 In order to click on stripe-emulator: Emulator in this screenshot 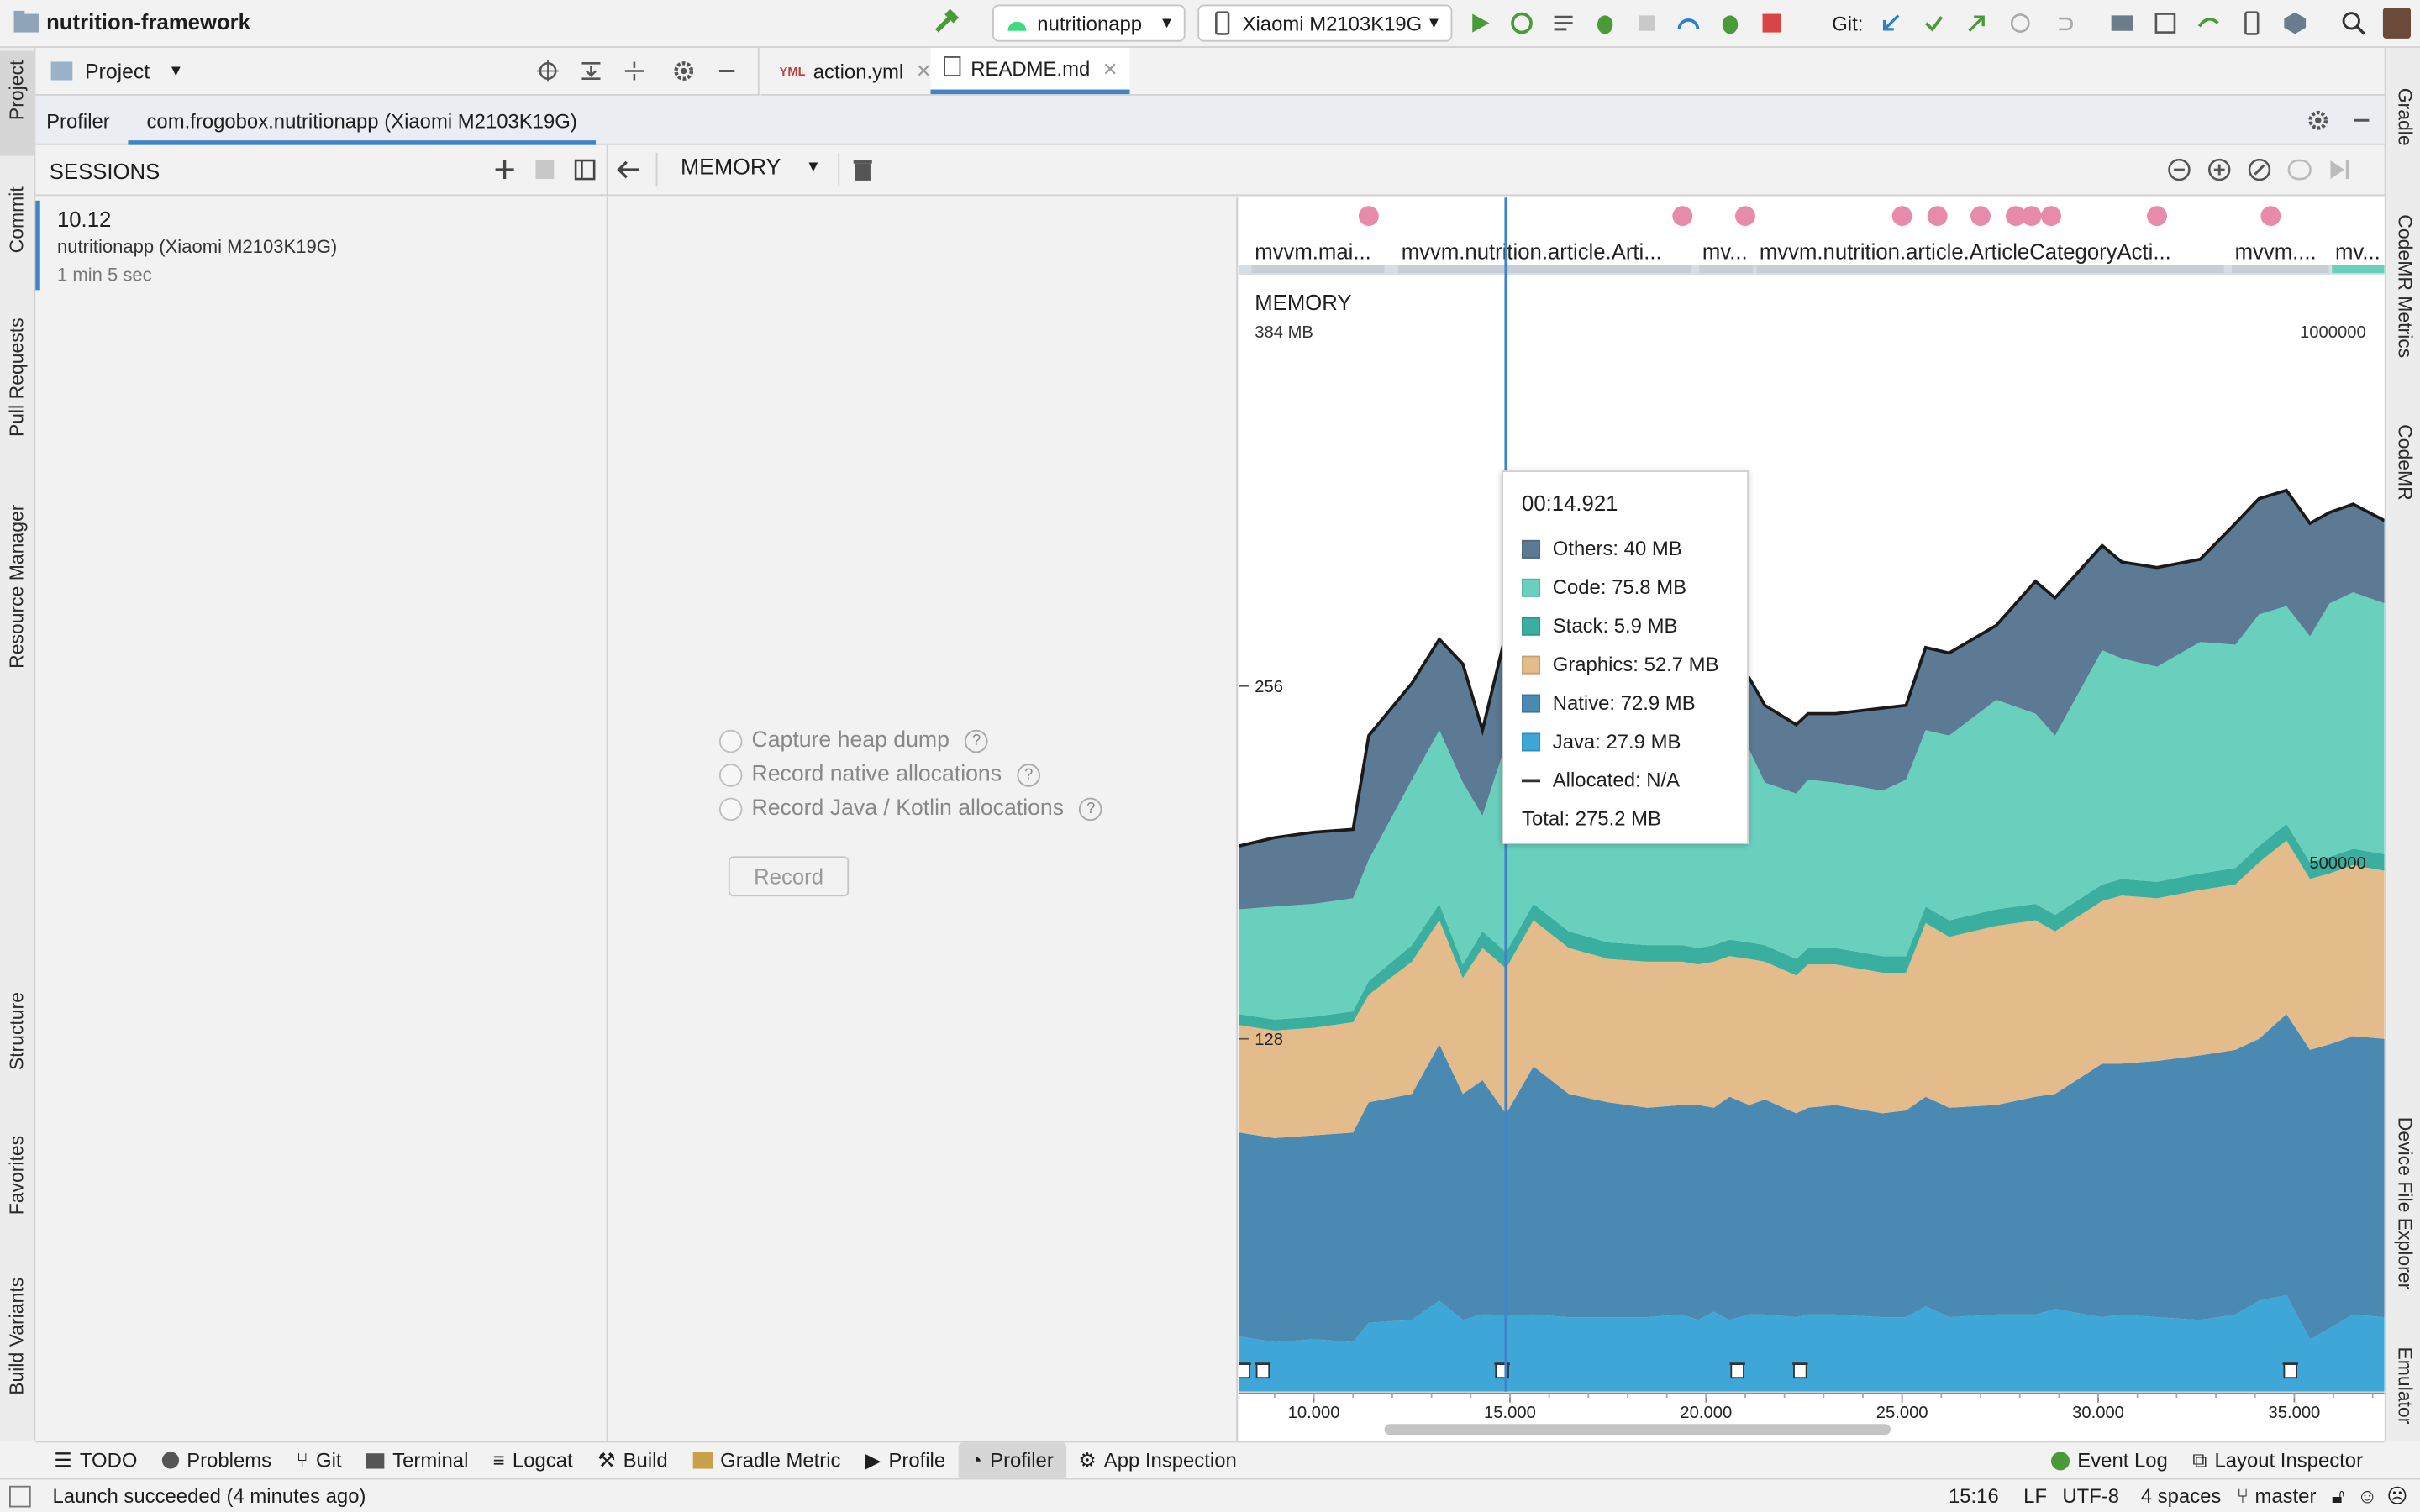, I will do `click(2405, 1385)`.